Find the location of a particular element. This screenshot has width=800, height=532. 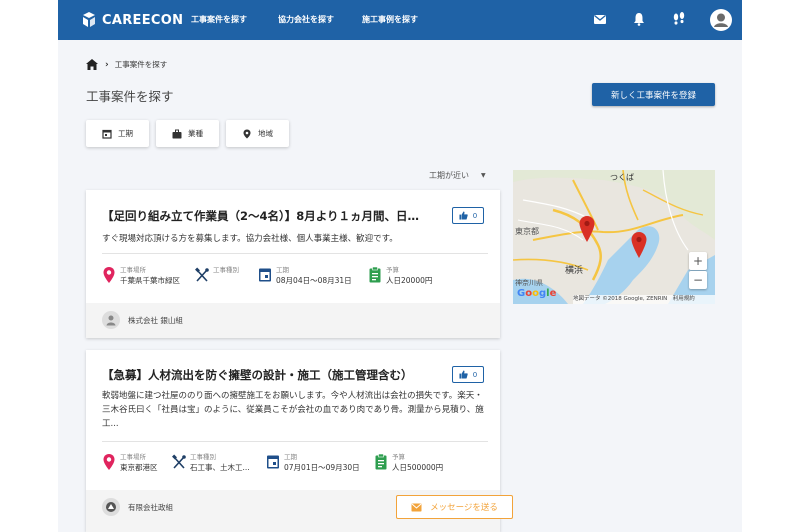

map-label-tokyo: 東京都 is located at coordinates (527, 231).